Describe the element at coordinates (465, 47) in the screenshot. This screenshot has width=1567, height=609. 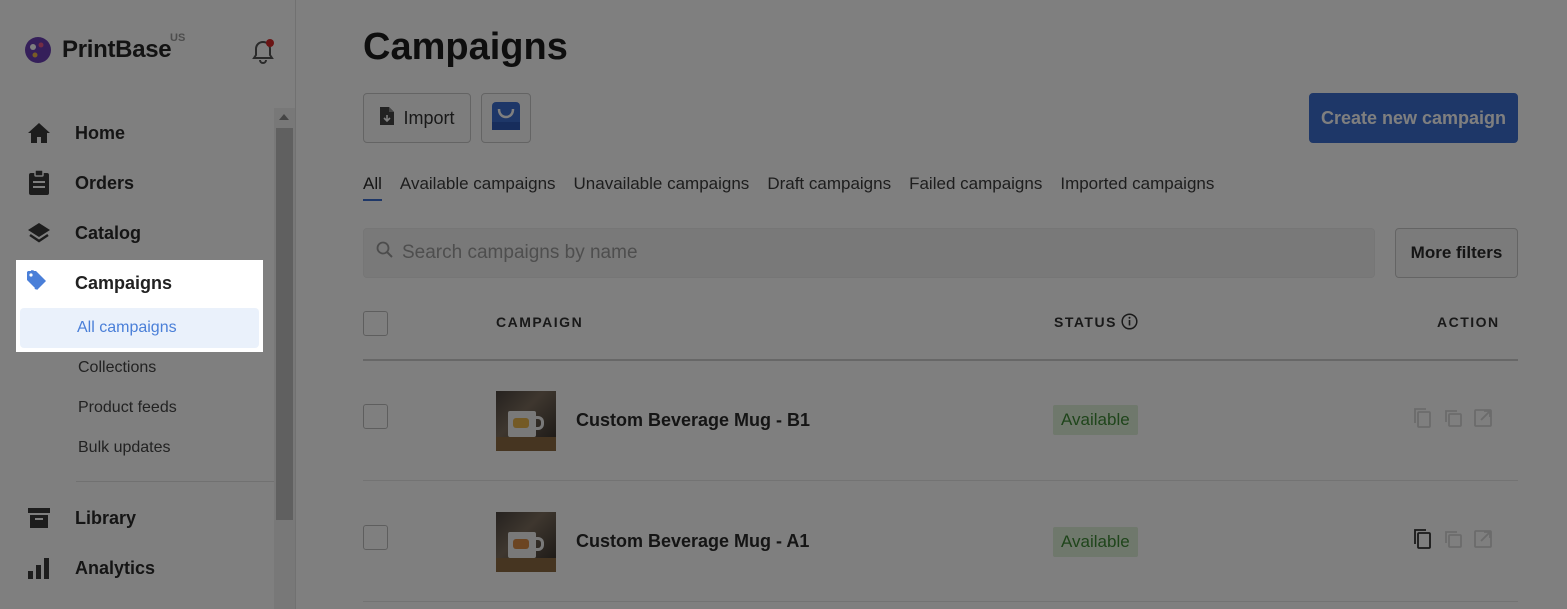
I see `page-title: Campaigns` at that location.